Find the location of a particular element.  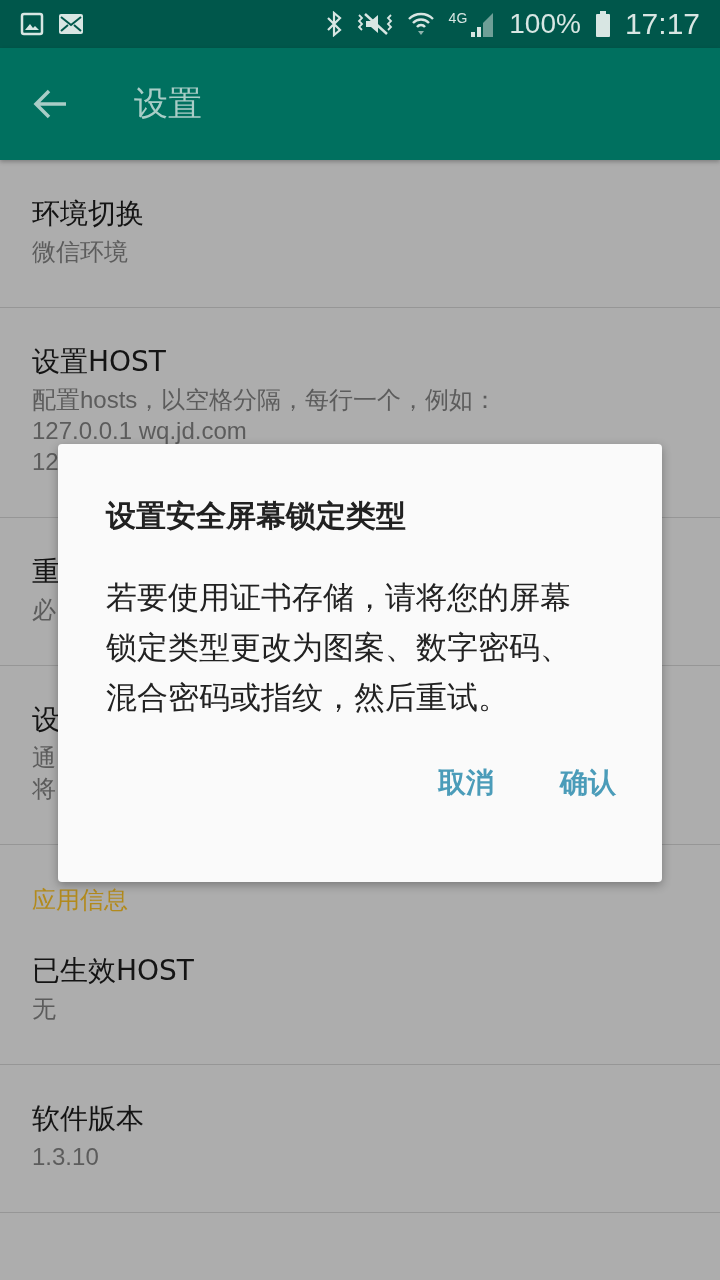

item-subtitle: 1.3.10 is located at coordinates (65, 1157).